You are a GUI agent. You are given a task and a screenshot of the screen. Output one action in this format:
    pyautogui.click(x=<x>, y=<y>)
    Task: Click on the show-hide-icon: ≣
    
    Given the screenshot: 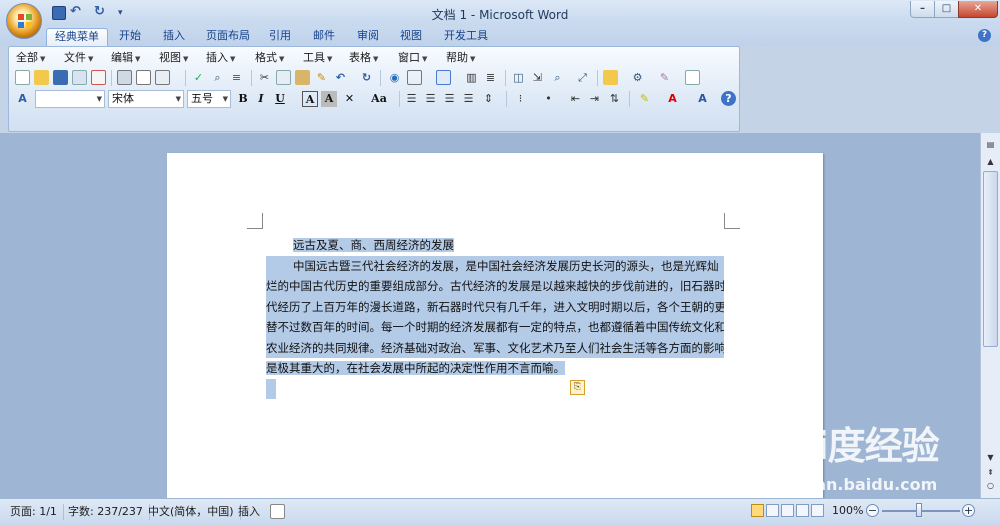 What is the action you would take?
    pyautogui.click(x=490, y=77)
    